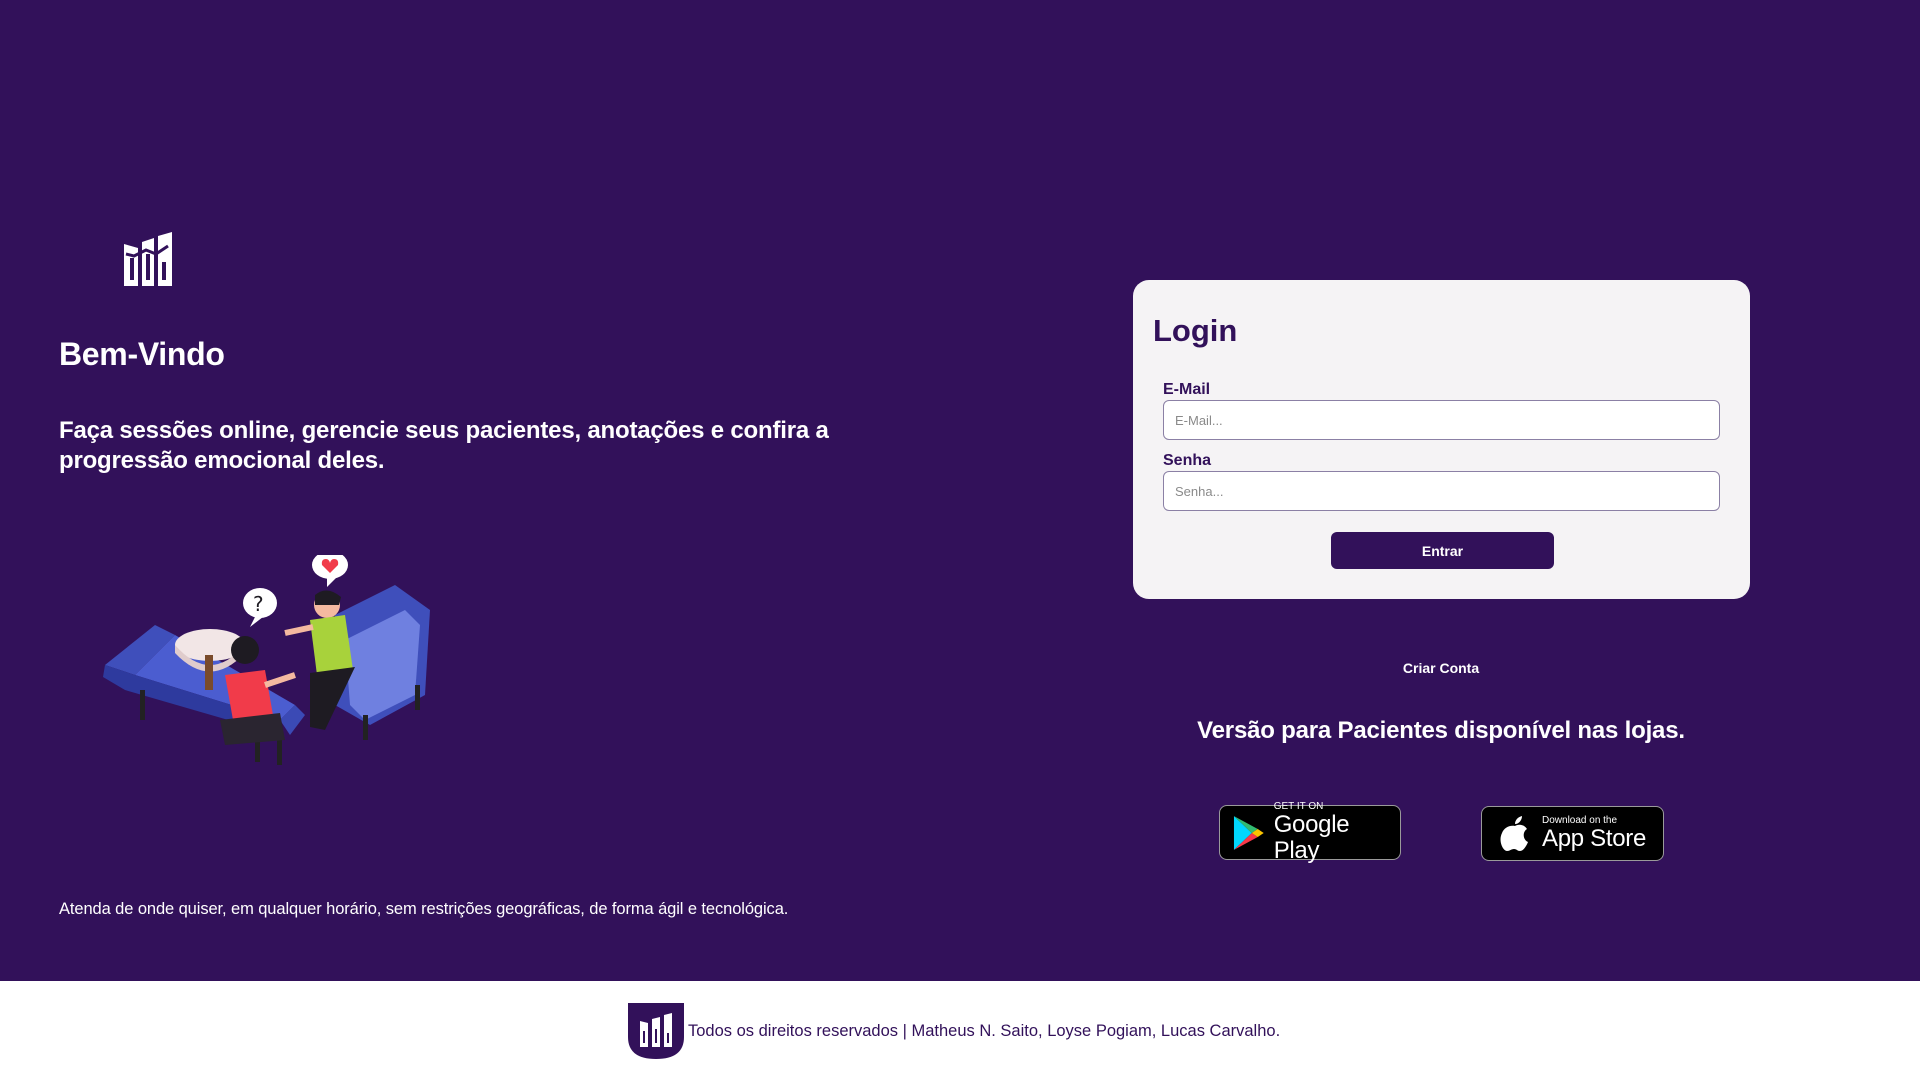  Describe the element at coordinates (1594, 838) in the screenshot. I see `app-store-big-text: App Store` at that location.